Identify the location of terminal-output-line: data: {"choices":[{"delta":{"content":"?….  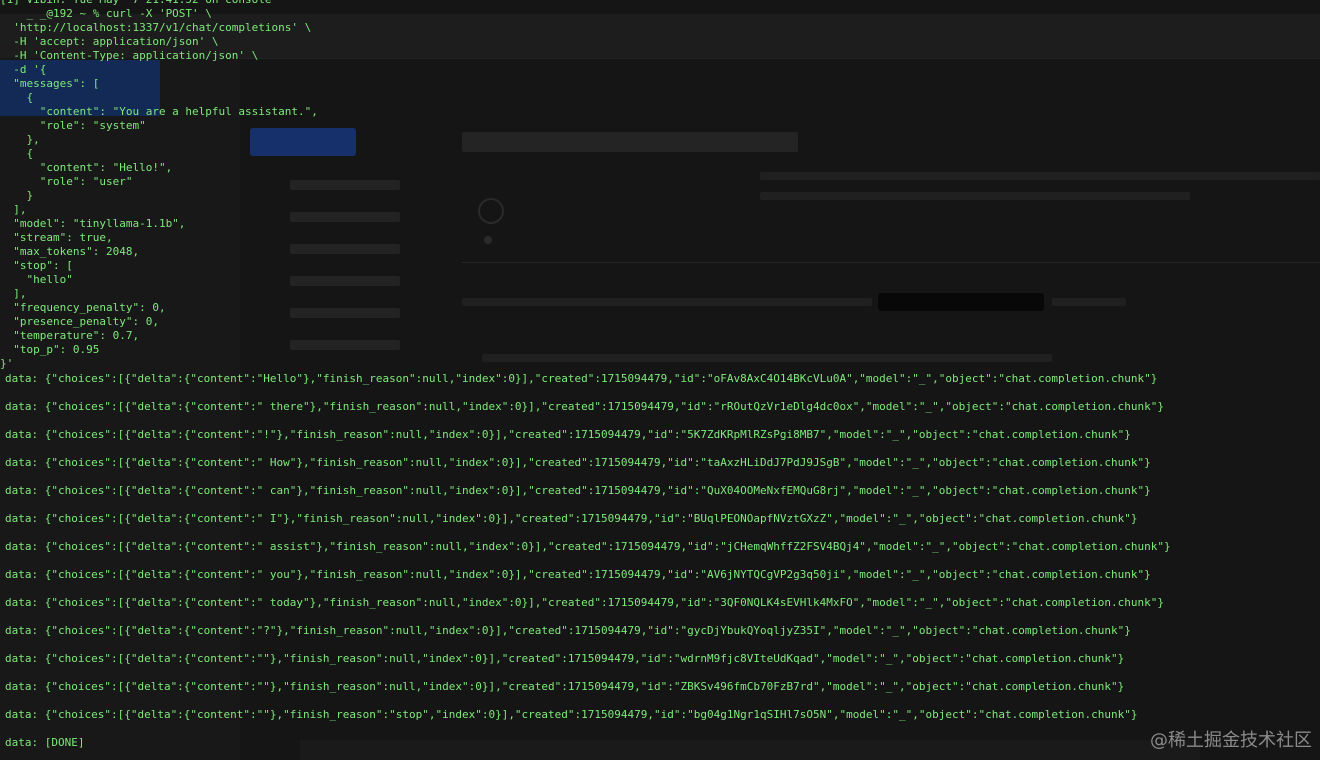
(568, 630).